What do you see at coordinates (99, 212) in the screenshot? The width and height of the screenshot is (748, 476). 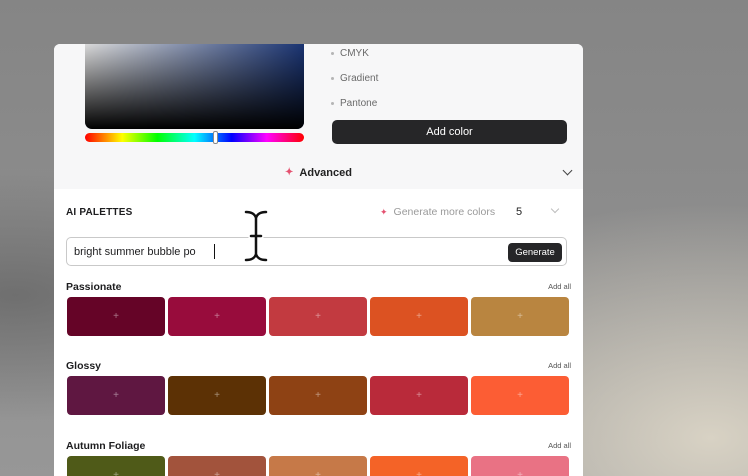 I see `ai-palettes-title: AI PALETTES` at bounding box center [99, 212].